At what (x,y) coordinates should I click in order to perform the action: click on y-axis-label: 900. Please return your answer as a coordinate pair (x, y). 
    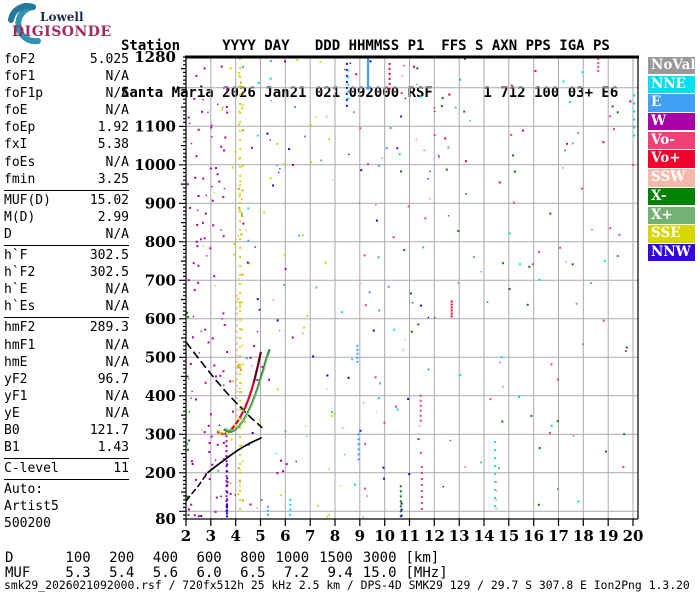
    Looking at the image, I should click on (160, 203).